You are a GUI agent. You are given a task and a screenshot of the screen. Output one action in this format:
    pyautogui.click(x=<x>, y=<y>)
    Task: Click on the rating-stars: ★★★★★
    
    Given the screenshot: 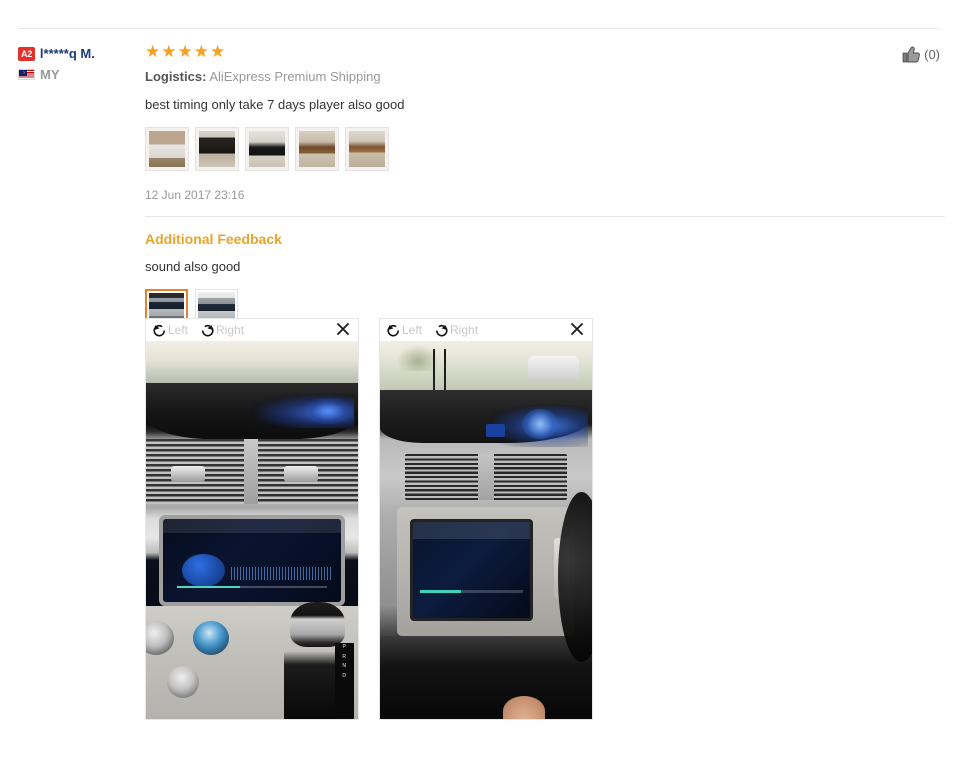 What is the action you would take?
    pyautogui.click(x=186, y=51)
    